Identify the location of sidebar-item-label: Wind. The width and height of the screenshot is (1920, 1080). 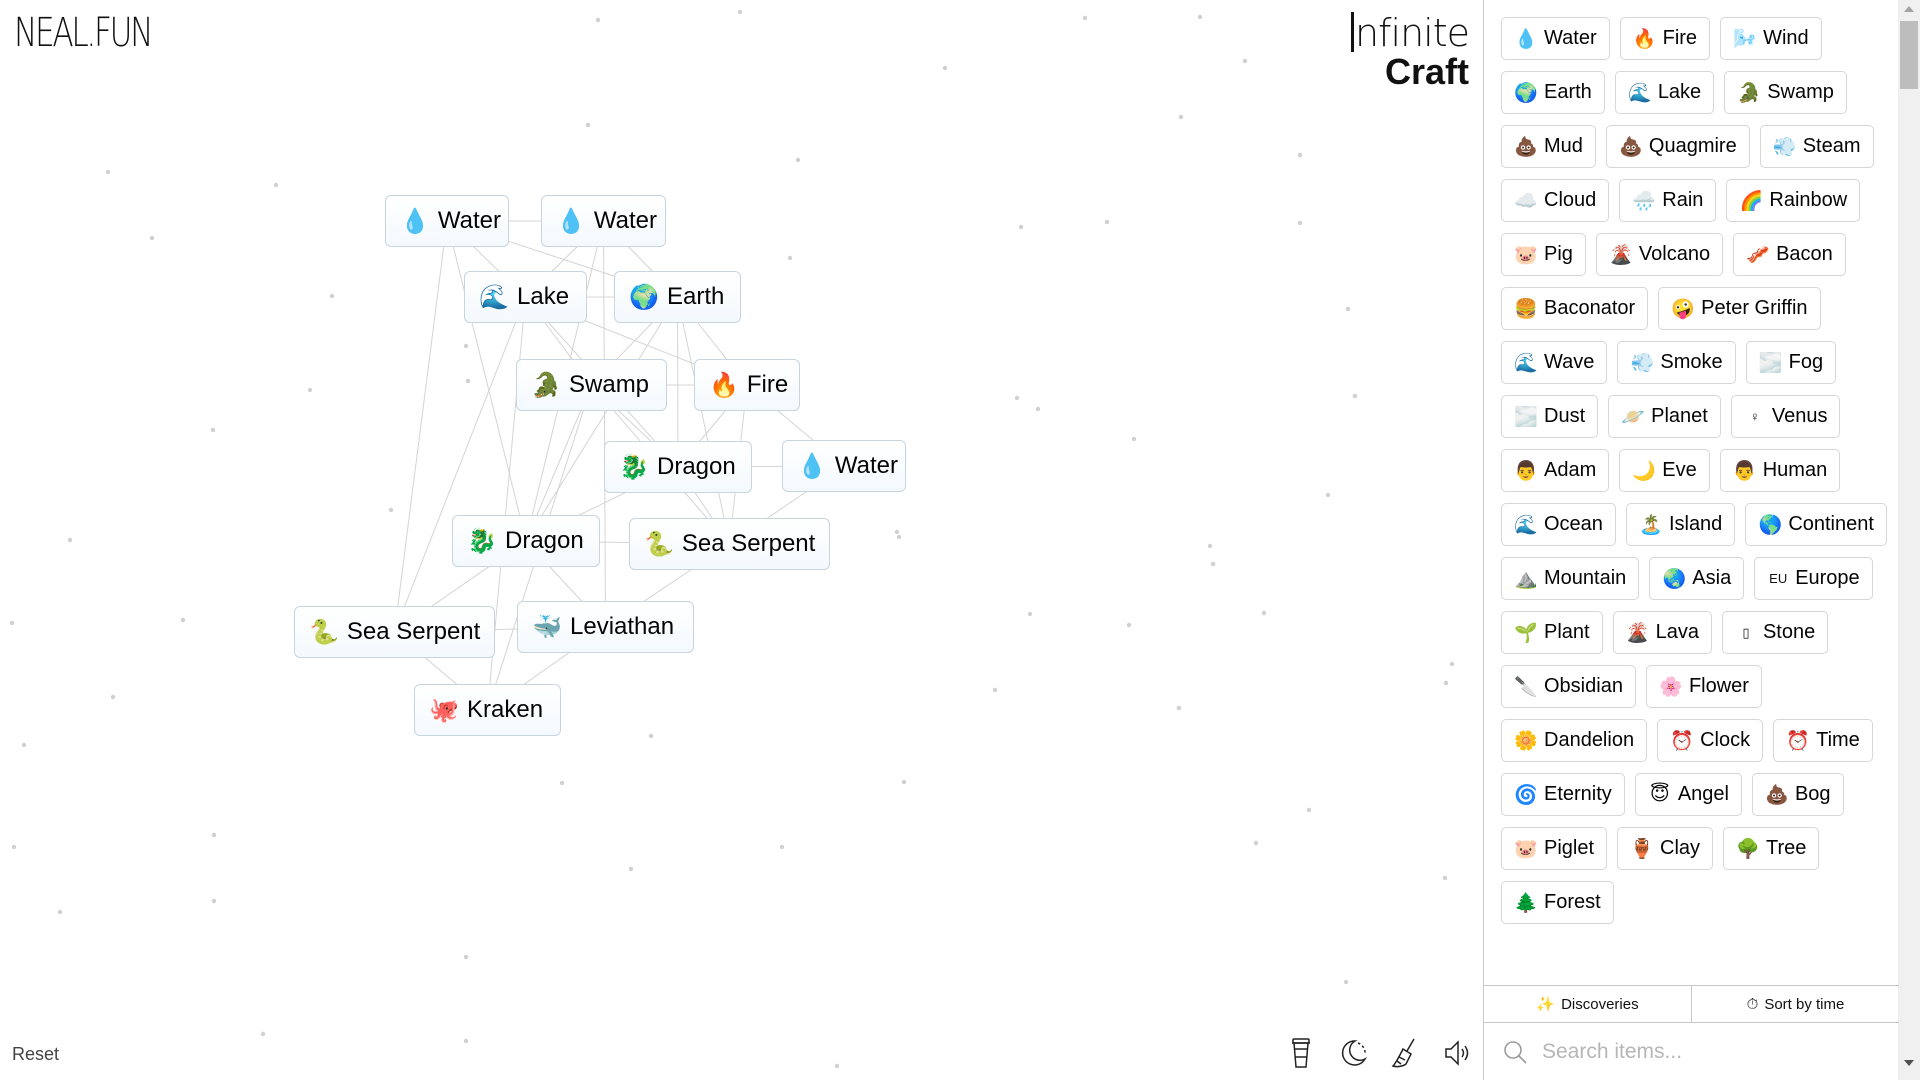
(1786, 38).